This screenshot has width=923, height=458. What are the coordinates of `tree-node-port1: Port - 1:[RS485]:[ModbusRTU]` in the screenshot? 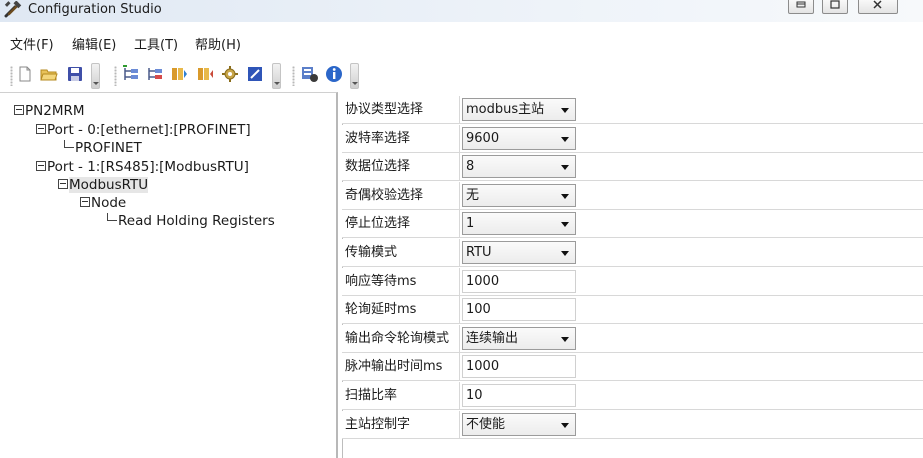 It's located at (142, 167).